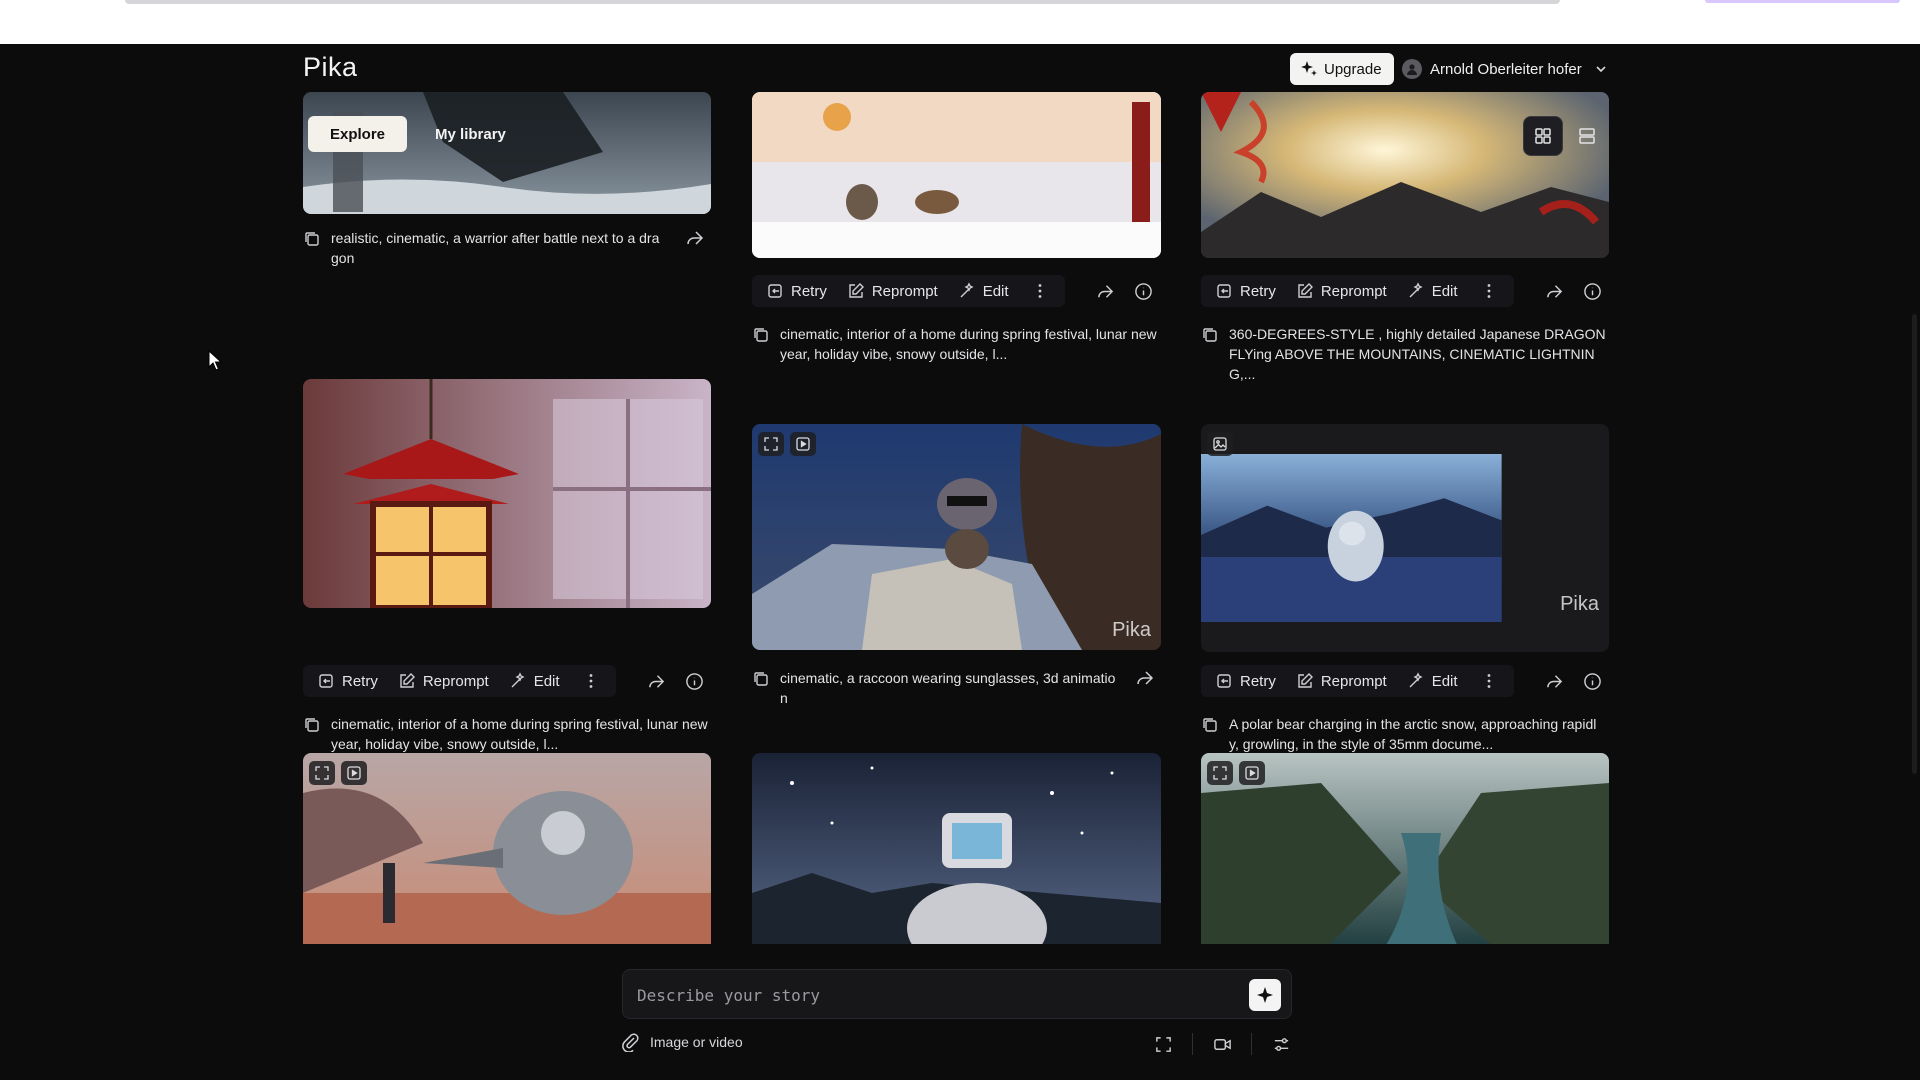 The image size is (1920, 1080). I want to click on mouse-cursor-icon, so click(215, 360).